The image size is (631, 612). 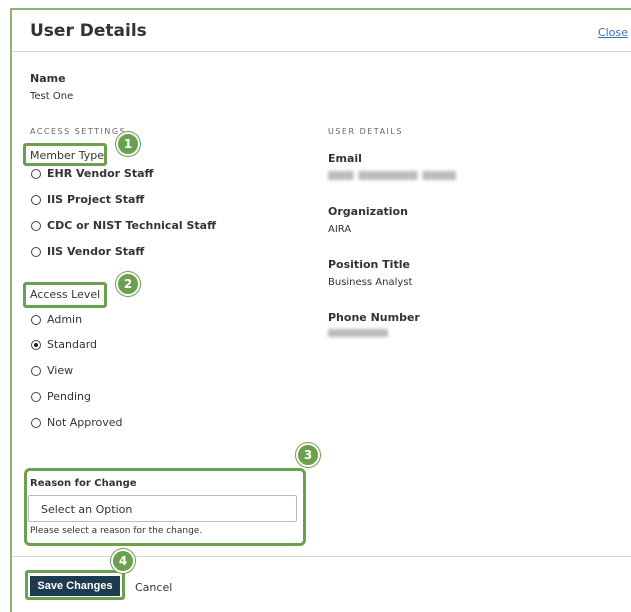 What do you see at coordinates (52, 370) in the screenshot?
I see `access-level-option: View` at bounding box center [52, 370].